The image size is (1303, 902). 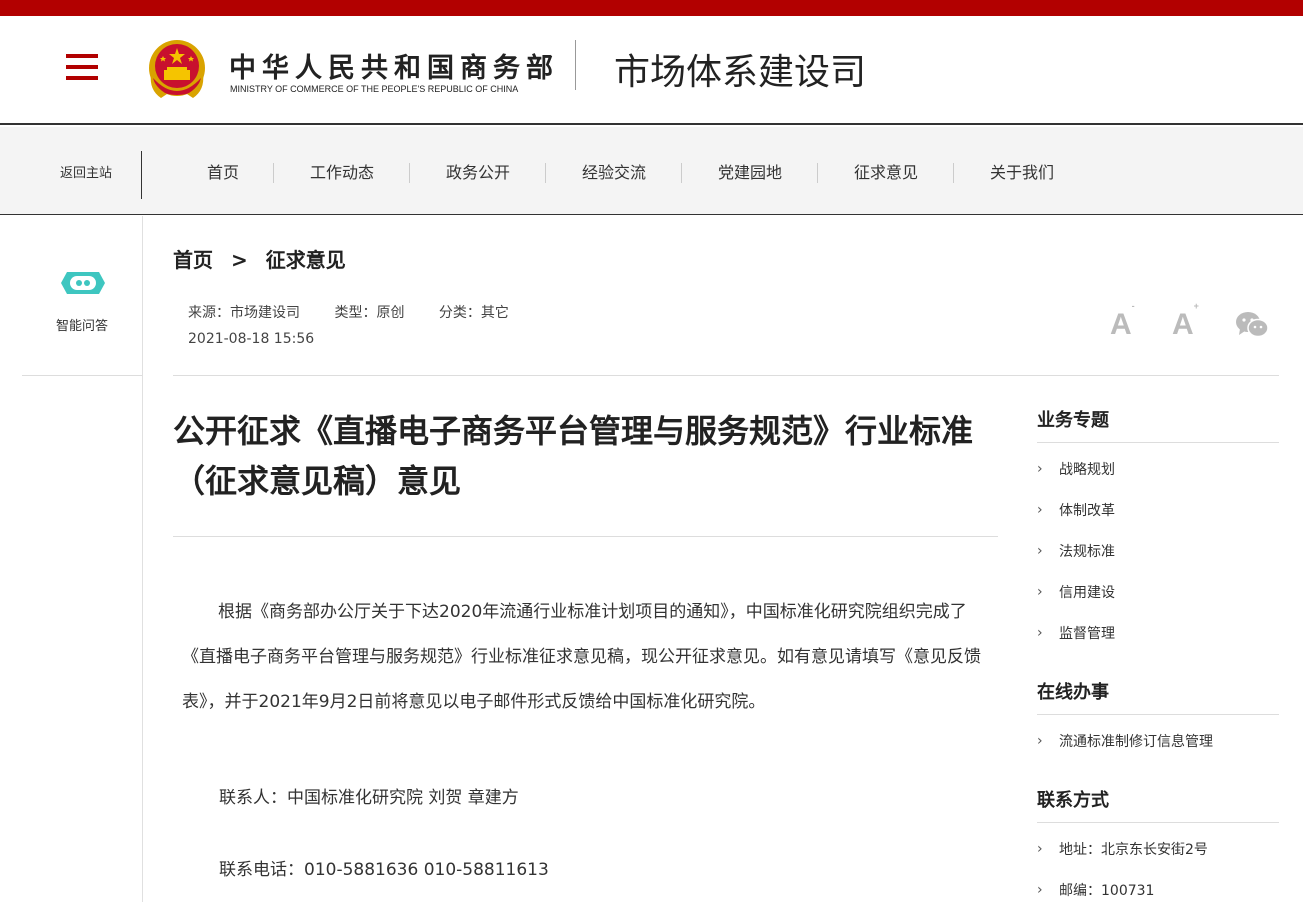 I want to click on nav-item-about: 关于我们, so click(x=1022, y=171).